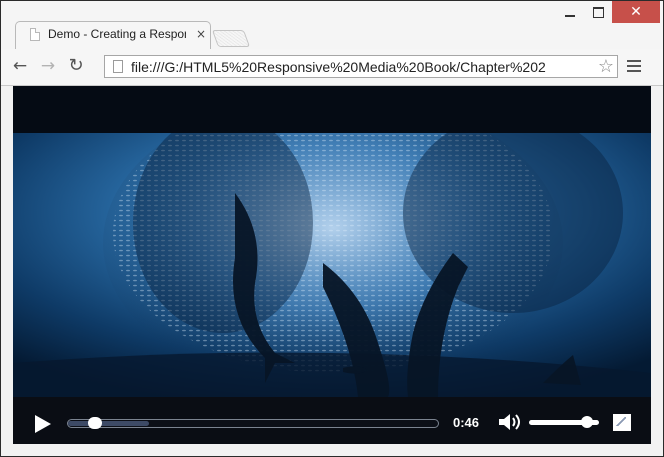 Image resolution: width=664 pixels, height=457 pixels. Describe the element at coordinates (509, 422) in the screenshot. I see `volume-icon` at that location.